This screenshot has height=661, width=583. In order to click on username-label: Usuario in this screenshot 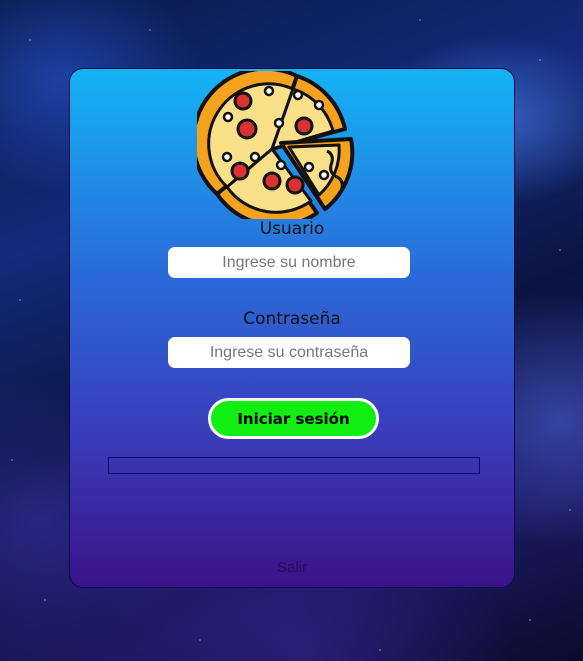, I will do `click(292, 229)`.